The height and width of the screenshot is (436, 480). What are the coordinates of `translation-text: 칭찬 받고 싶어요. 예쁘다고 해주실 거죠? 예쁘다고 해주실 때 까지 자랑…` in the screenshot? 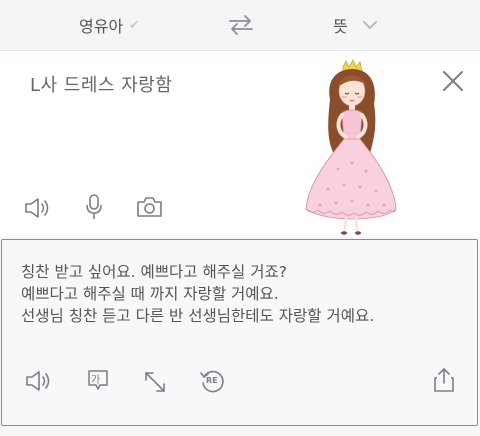 It's located at (197, 294).